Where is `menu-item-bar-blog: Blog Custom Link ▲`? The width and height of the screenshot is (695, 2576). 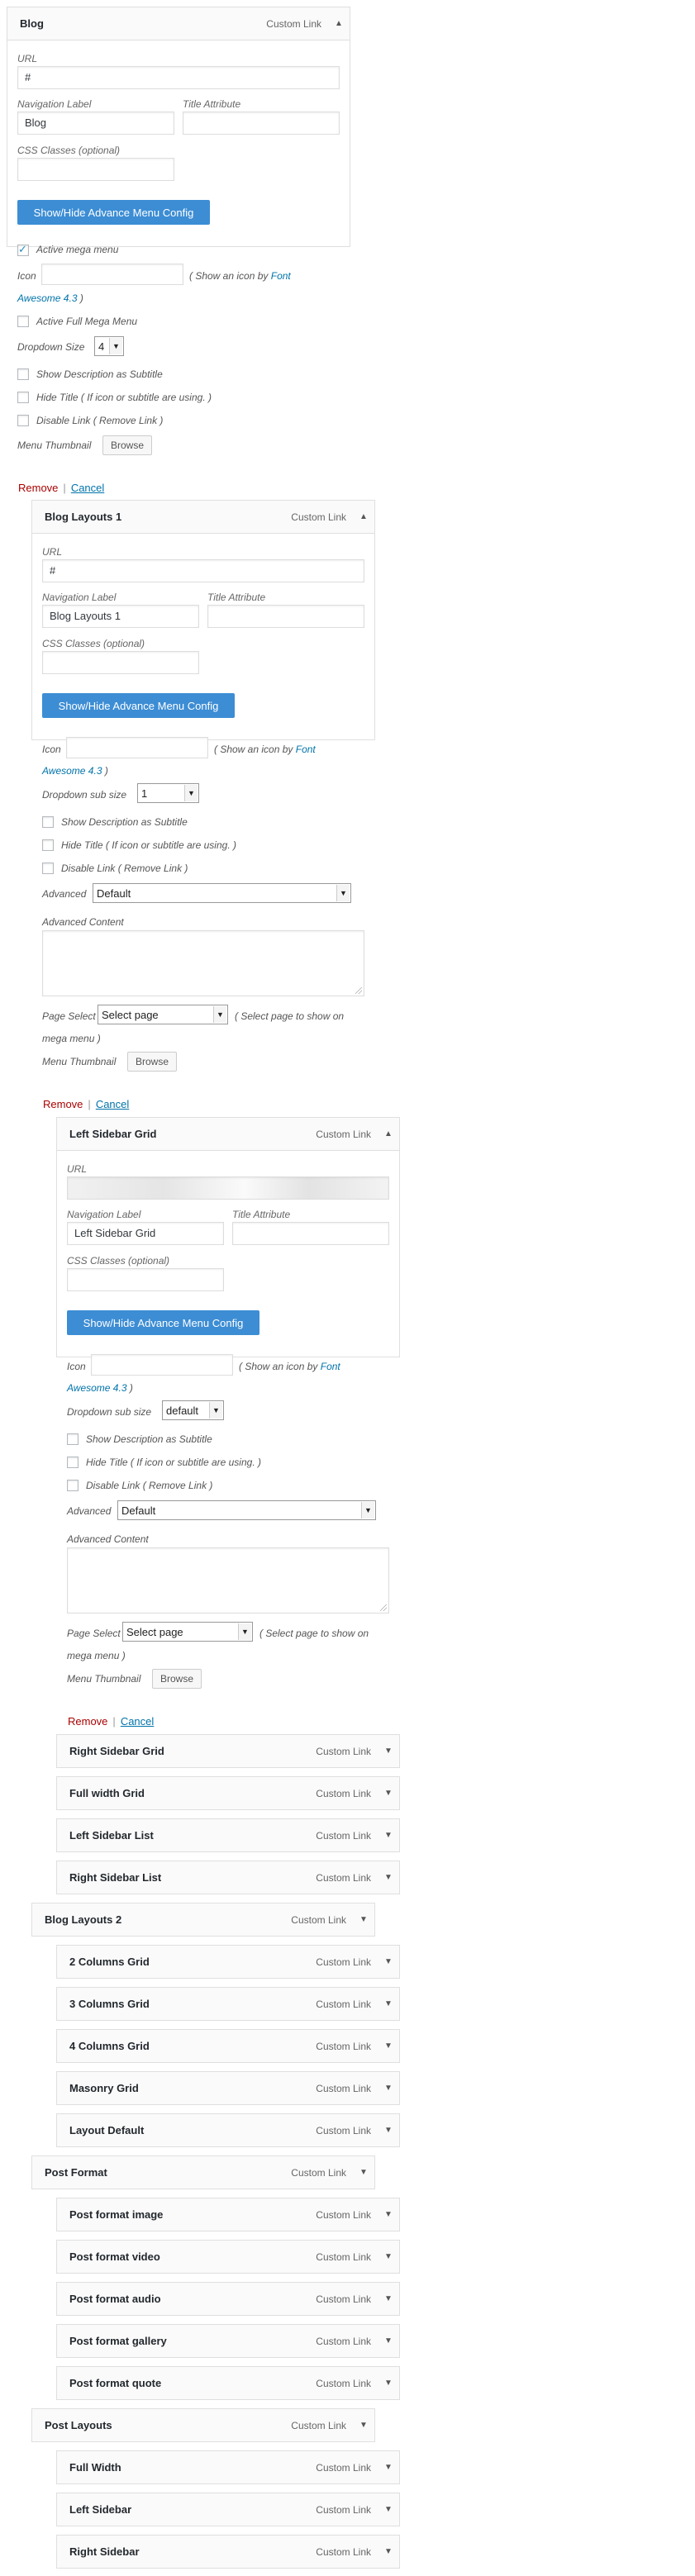 menu-item-bar-blog: Blog Custom Link ▲ is located at coordinates (178, 23).